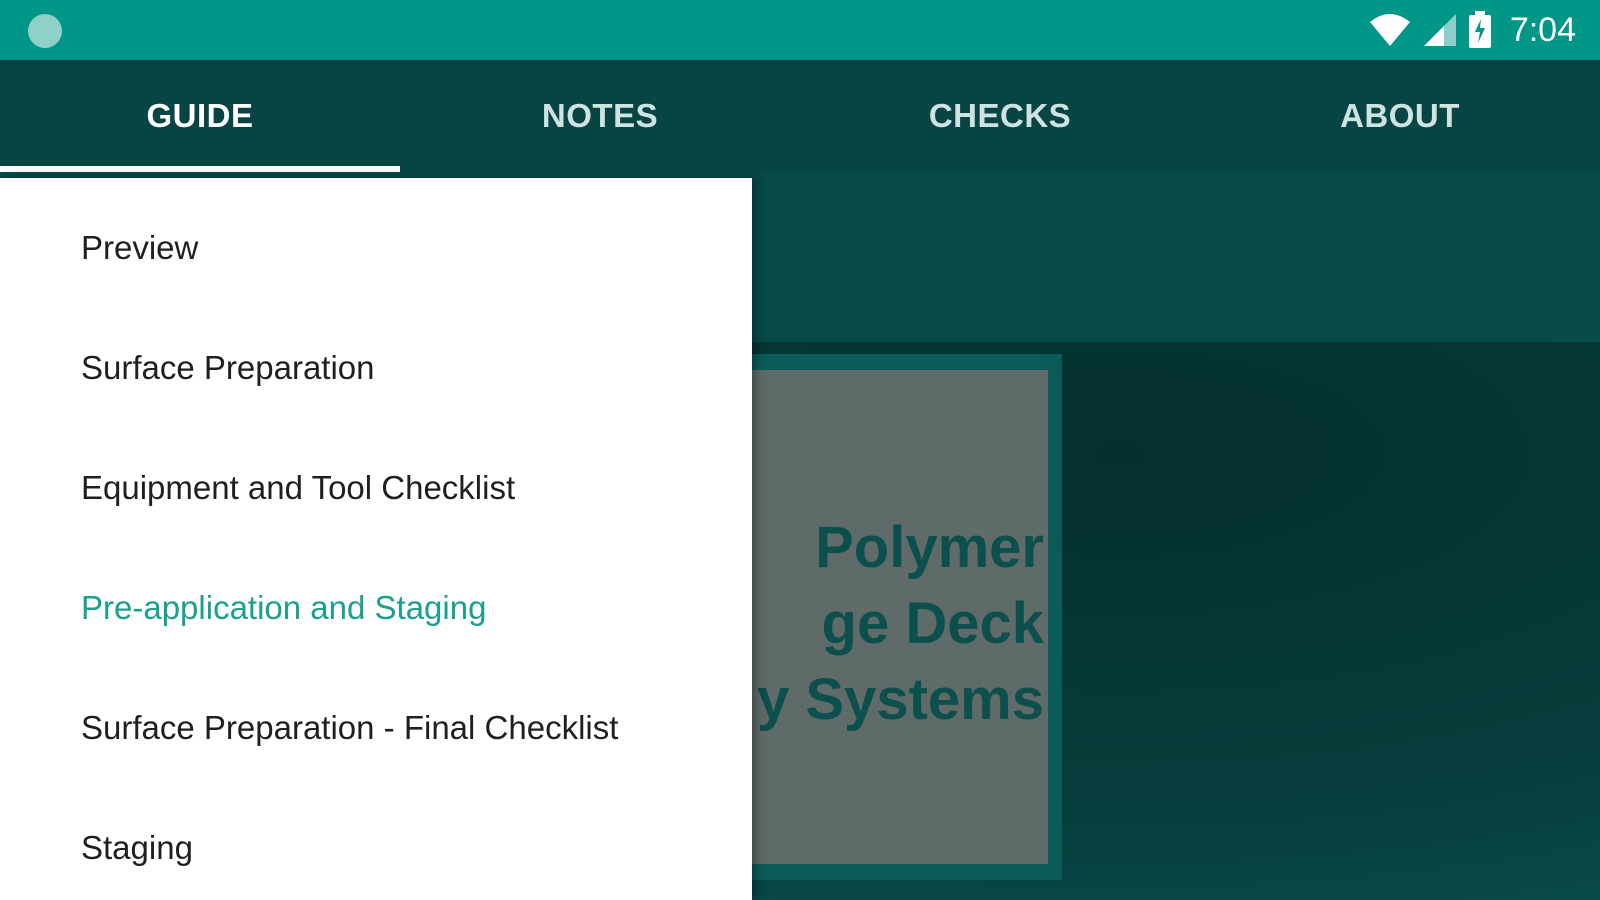 The image size is (1600, 900). Describe the element at coordinates (800, 30) in the screenshot. I see `status-bar: 7:04` at that location.